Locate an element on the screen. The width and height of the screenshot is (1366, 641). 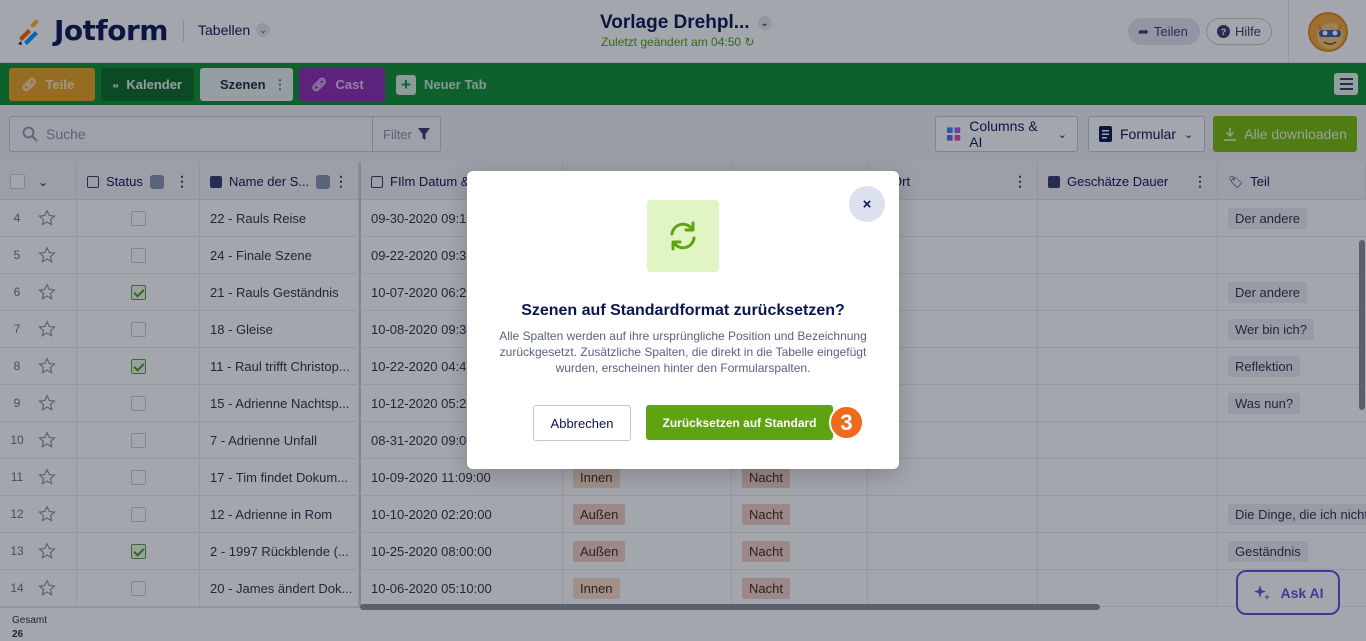
dialog-title: Szenen auf Standardformat zurücksetzen? is located at coordinates (683, 310).